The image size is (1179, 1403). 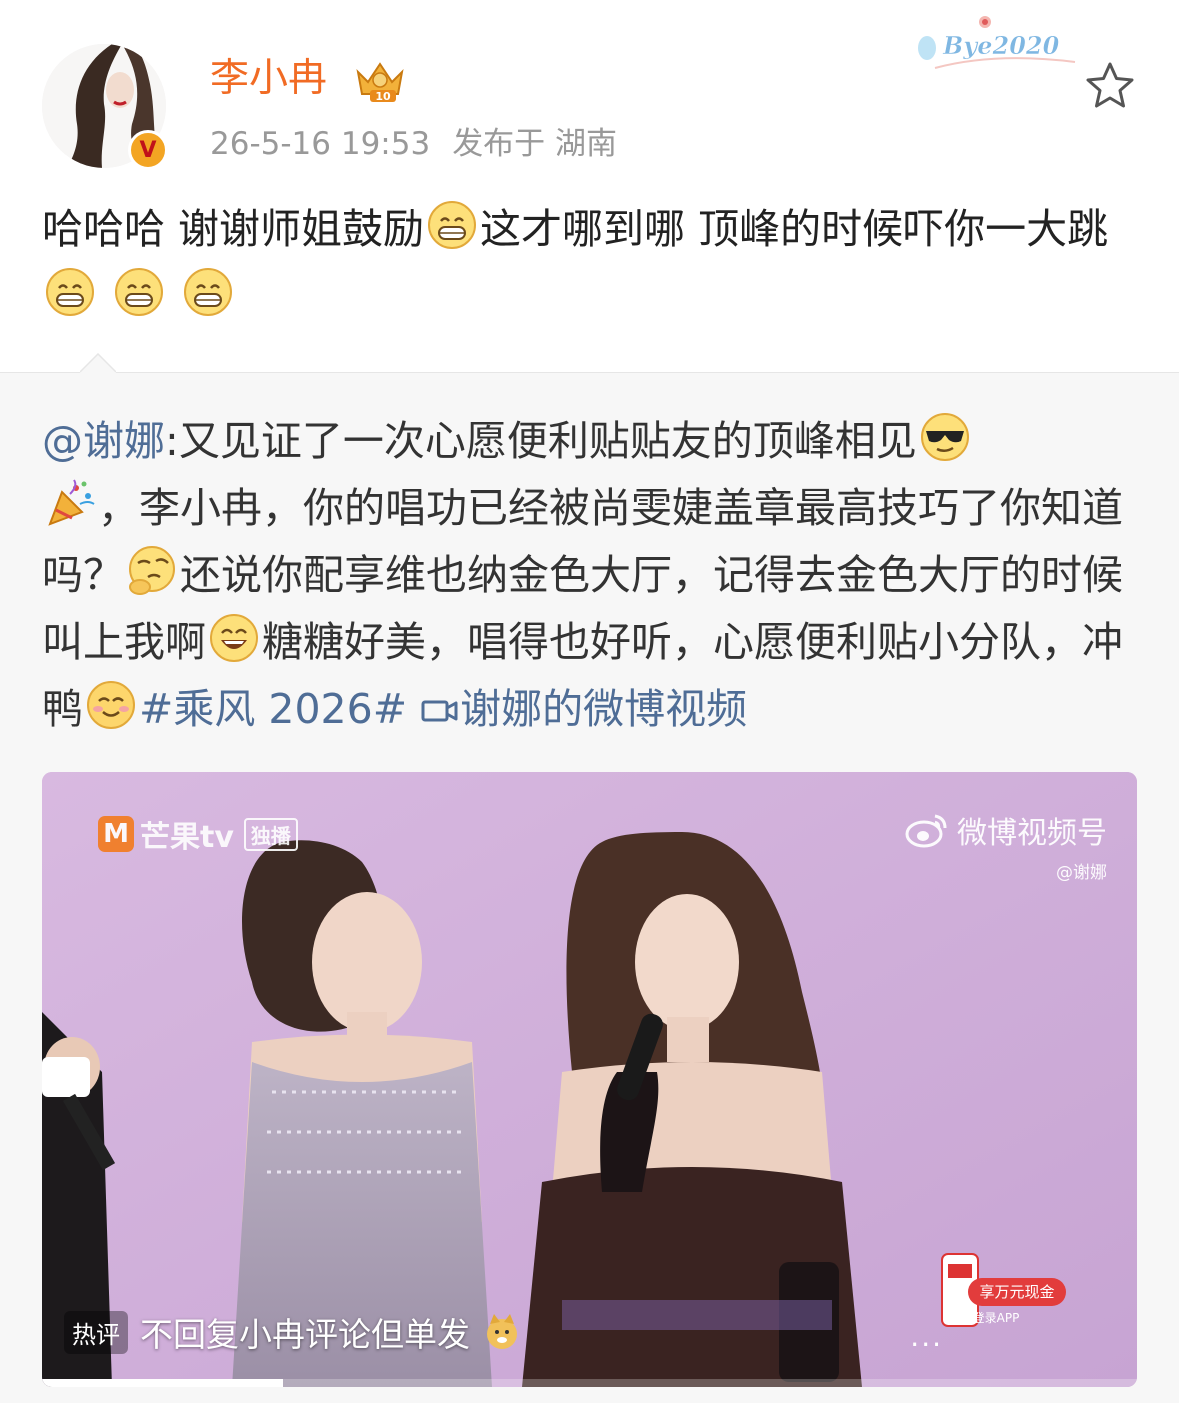 What do you see at coordinates (604, 709) in the screenshot?
I see `video-link-label: 谢娜的微博视频` at bounding box center [604, 709].